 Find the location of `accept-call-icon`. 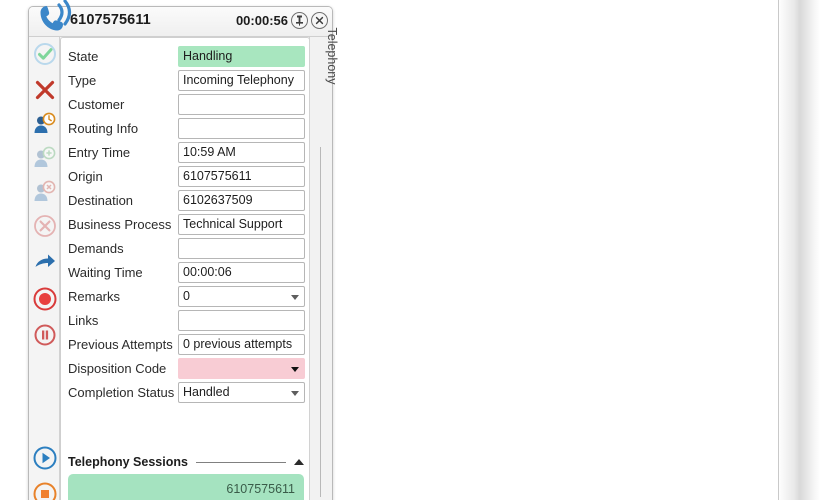

accept-call-icon is located at coordinates (45, 54).